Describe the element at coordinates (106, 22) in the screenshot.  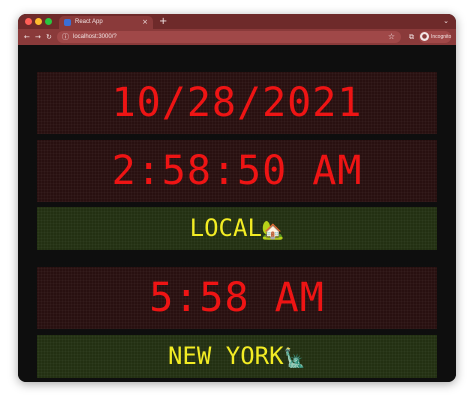
I see `tab-react-app: React App ×` at that location.